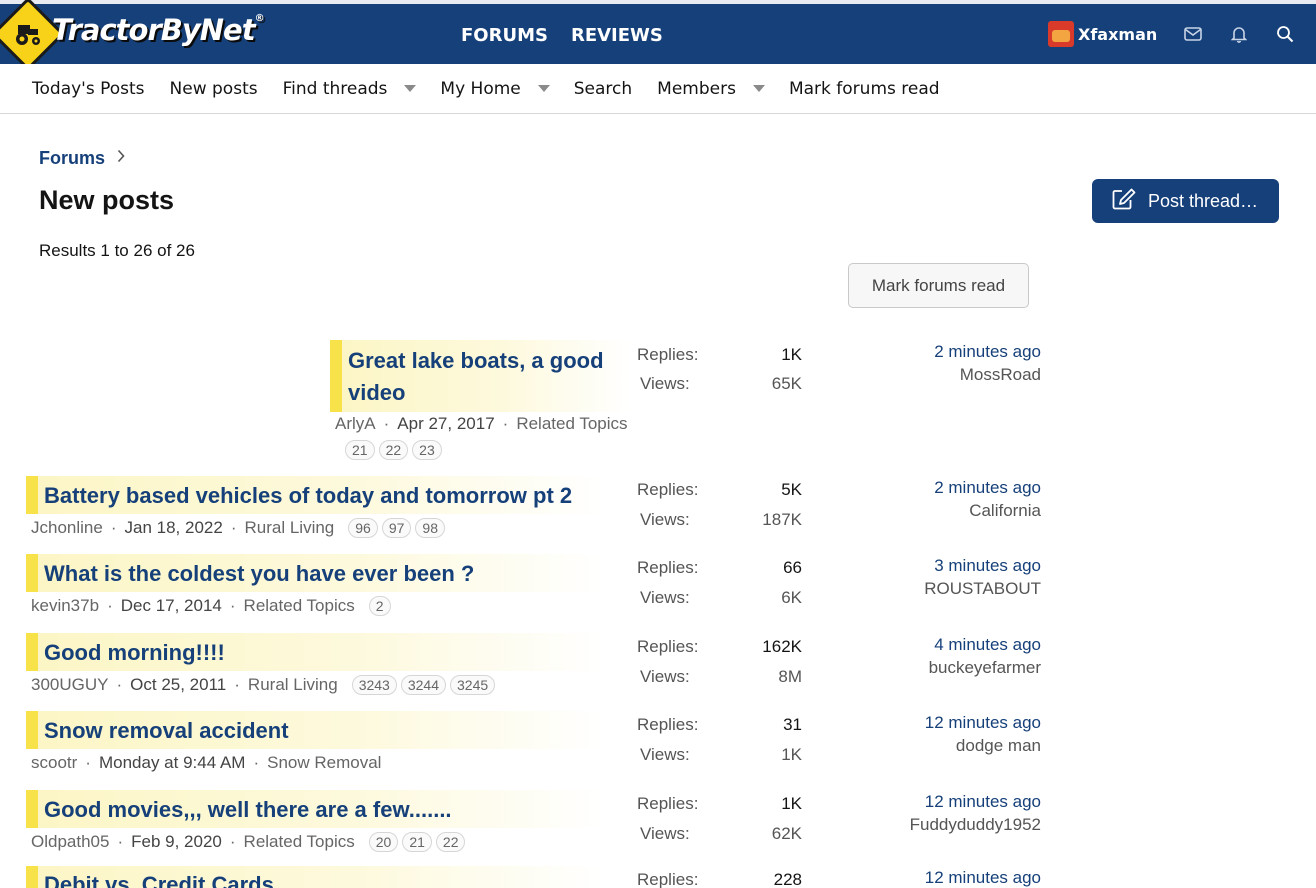 The height and width of the screenshot is (888, 1316). Describe the element at coordinates (69, 685) in the screenshot. I see `thread-author: 300UGUY` at that location.